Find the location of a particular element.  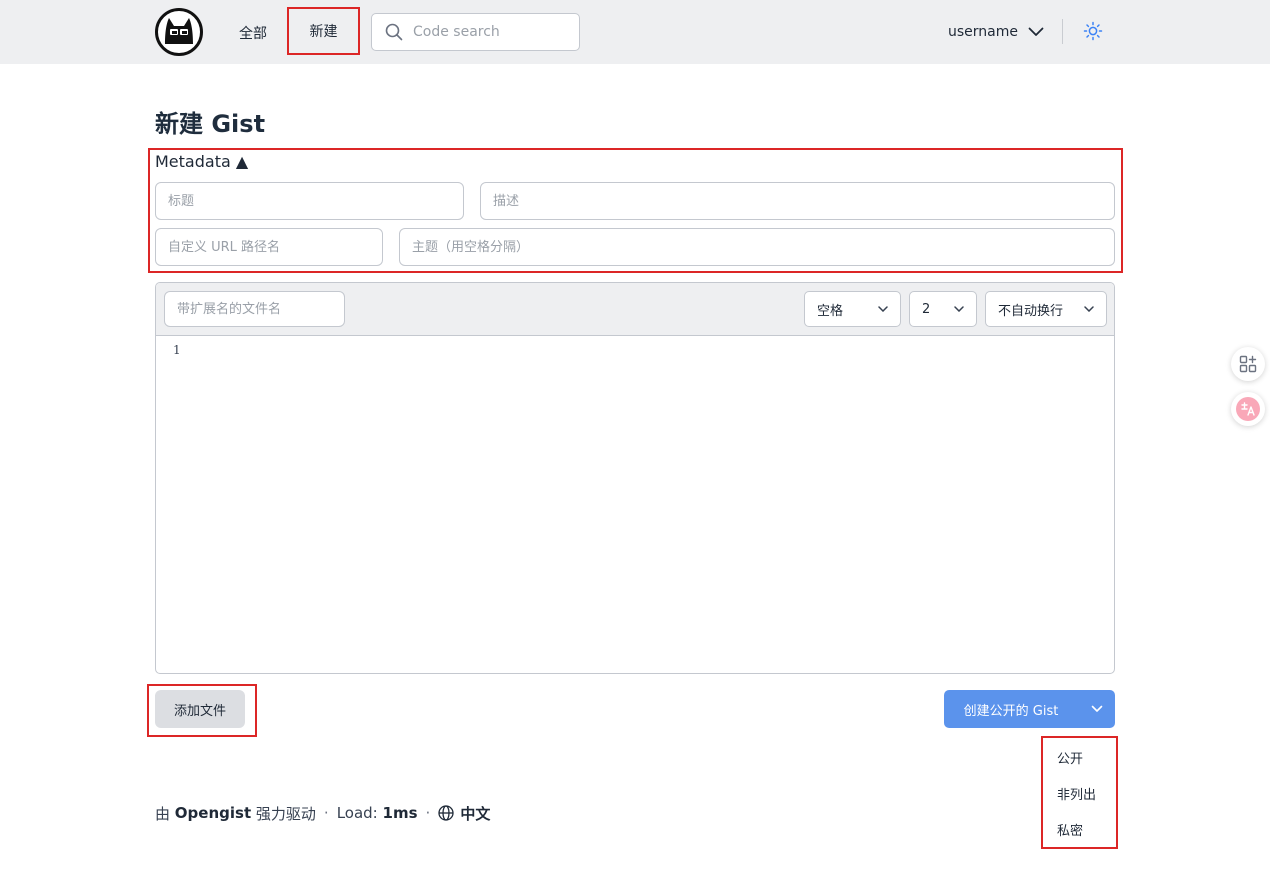

translate-widget-button is located at coordinates (1248, 409).